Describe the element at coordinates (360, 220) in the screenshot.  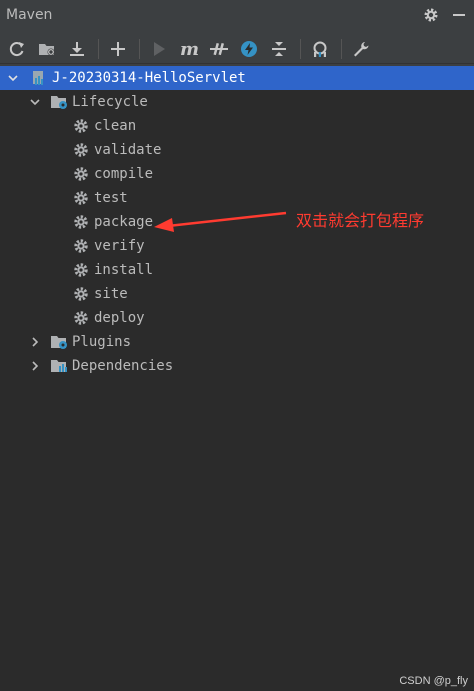
I see `annotation-text: 双击就会打包程序` at that location.